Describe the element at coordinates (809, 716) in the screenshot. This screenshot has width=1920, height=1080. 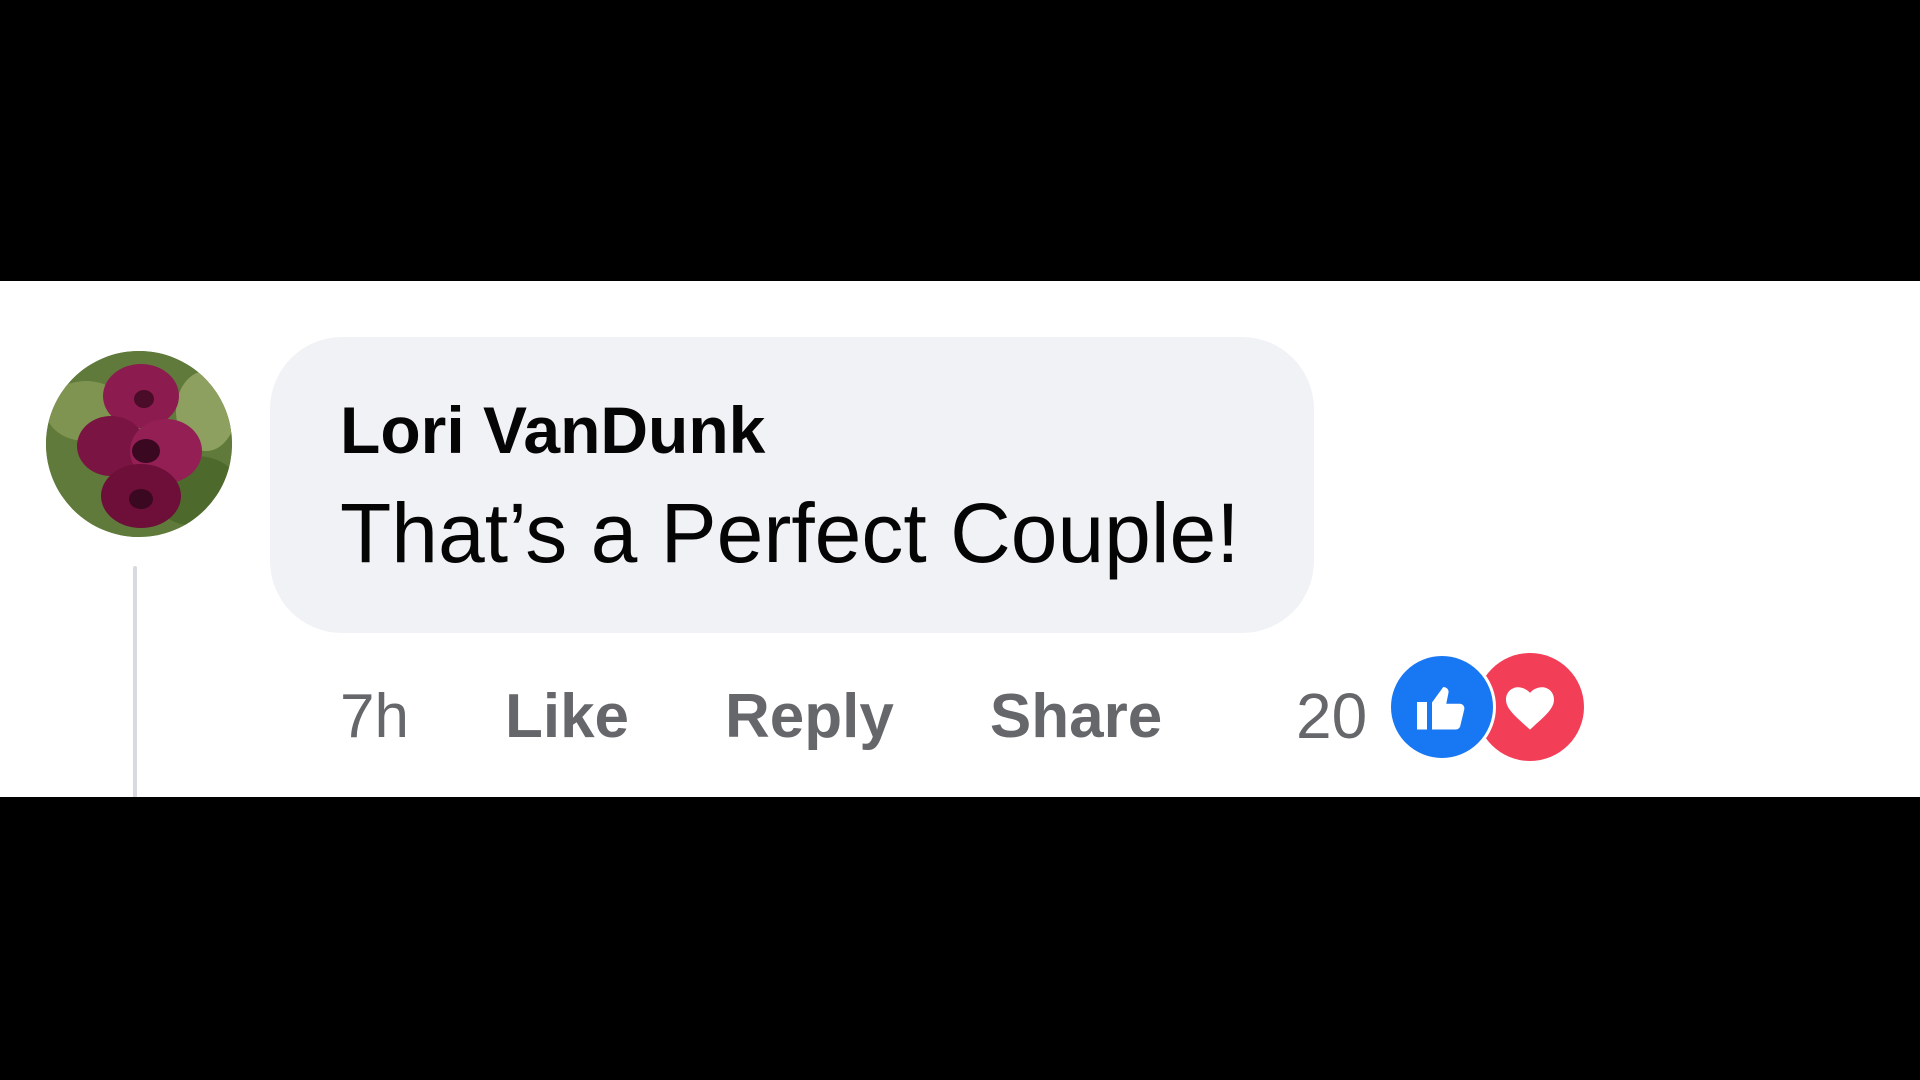
I see `reply-button: Reply` at that location.